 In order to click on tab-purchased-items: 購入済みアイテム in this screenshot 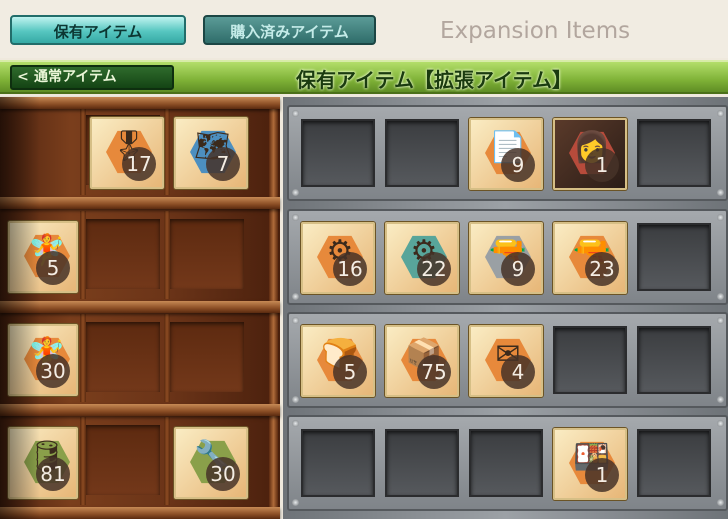, I will do `click(289, 30)`.